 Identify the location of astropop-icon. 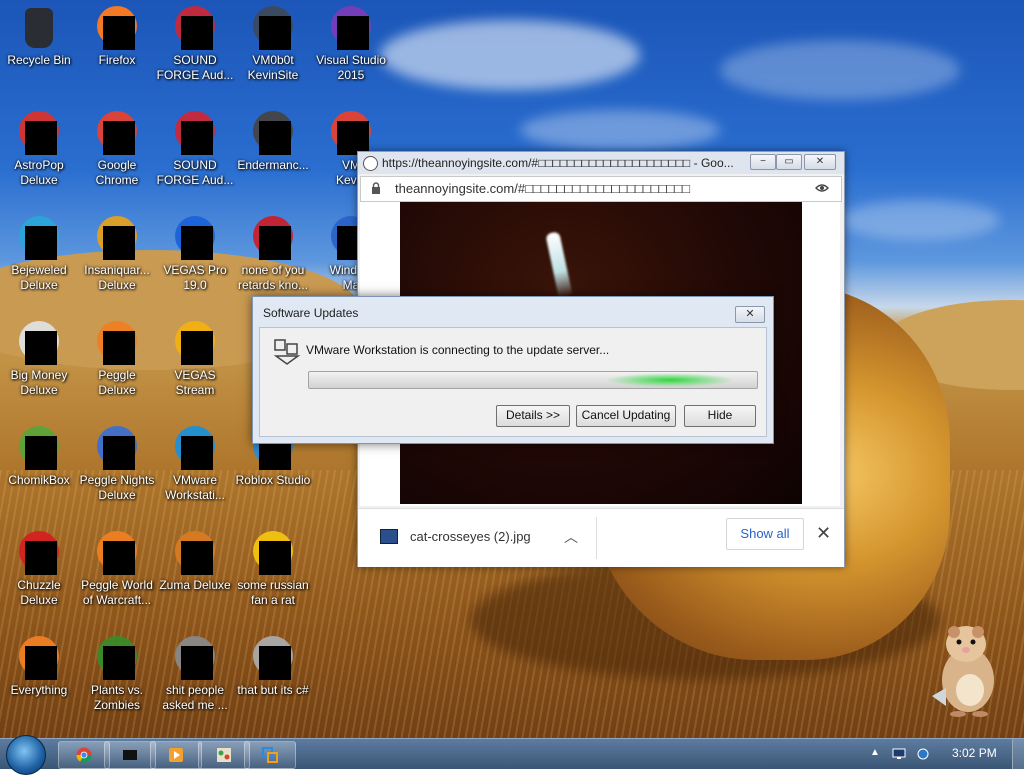
(39, 133).